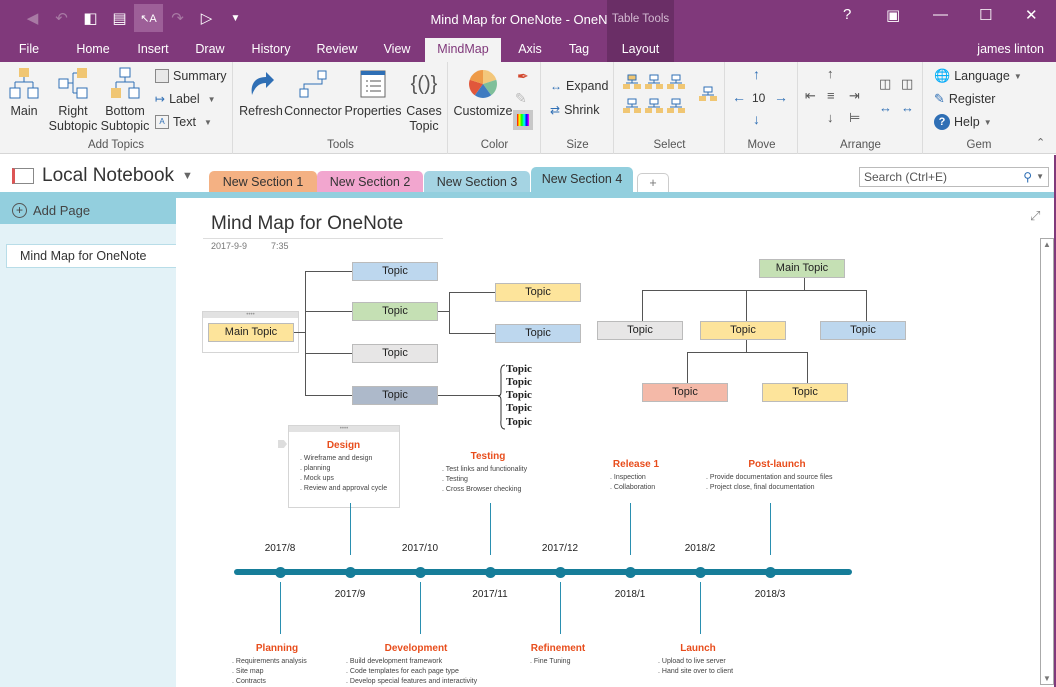 This screenshot has width=1056, height=687. What do you see at coordinates (102, 176) in the screenshot?
I see `notebook-selector: Local Notebook ▼` at bounding box center [102, 176].